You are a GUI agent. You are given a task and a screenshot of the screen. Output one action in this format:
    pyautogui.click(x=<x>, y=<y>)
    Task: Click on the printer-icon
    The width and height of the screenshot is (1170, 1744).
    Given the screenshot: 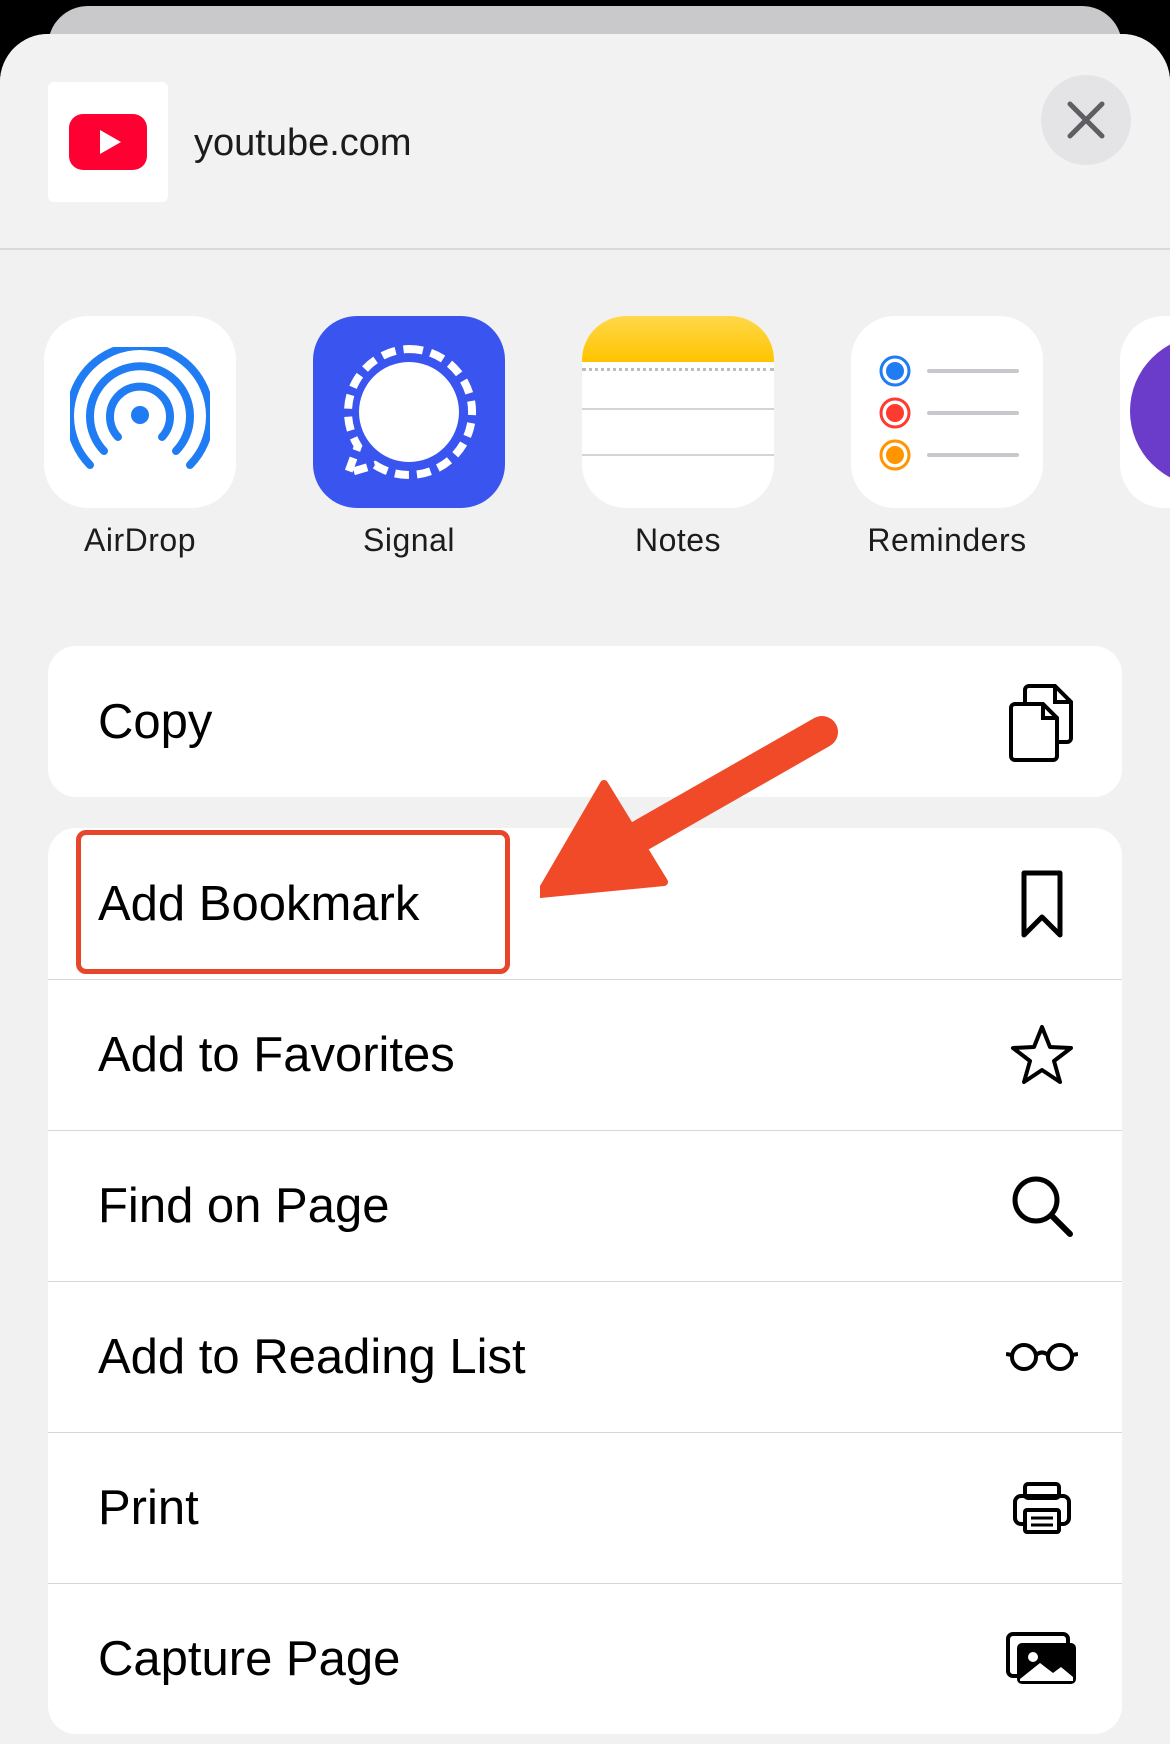 What is the action you would take?
    pyautogui.click(x=1042, y=1508)
    